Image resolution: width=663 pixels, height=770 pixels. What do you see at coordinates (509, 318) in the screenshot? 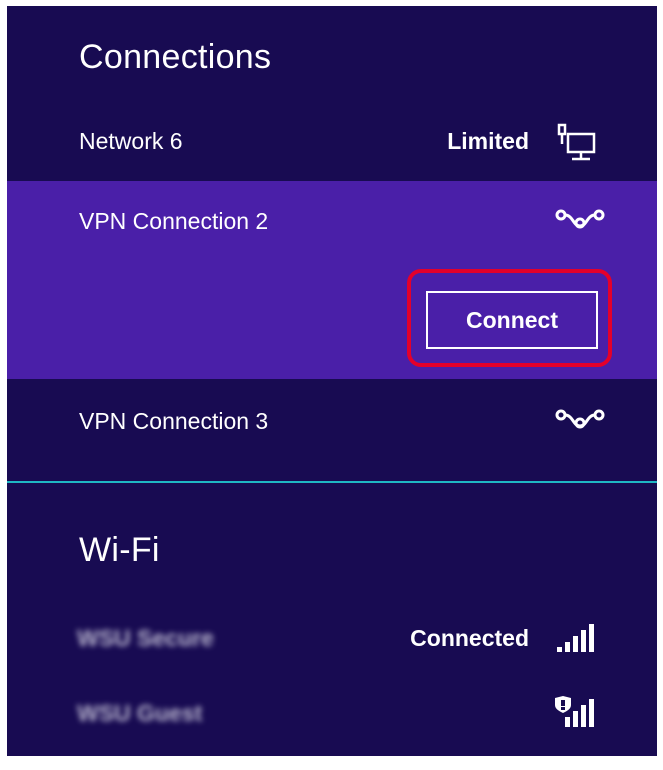
I see `annotation-highlight-ring` at bounding box center [509, 318].